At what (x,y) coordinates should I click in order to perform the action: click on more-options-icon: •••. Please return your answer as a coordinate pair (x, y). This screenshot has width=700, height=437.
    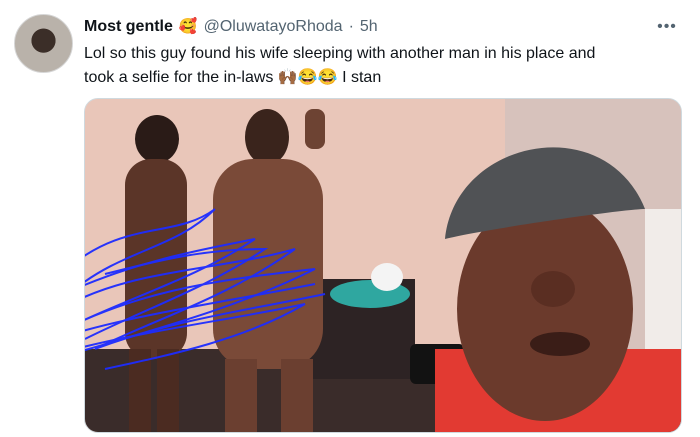
    Looking at the image, I should click on (667, 27).